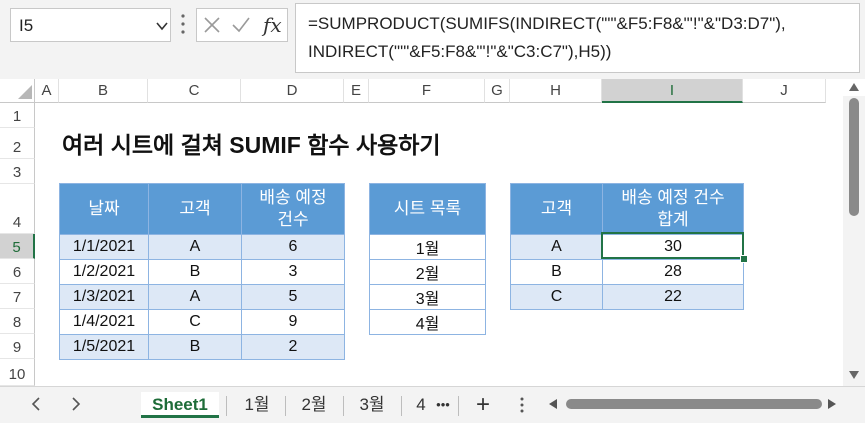  I want to click on table-row: 4월, so click(427, 322).